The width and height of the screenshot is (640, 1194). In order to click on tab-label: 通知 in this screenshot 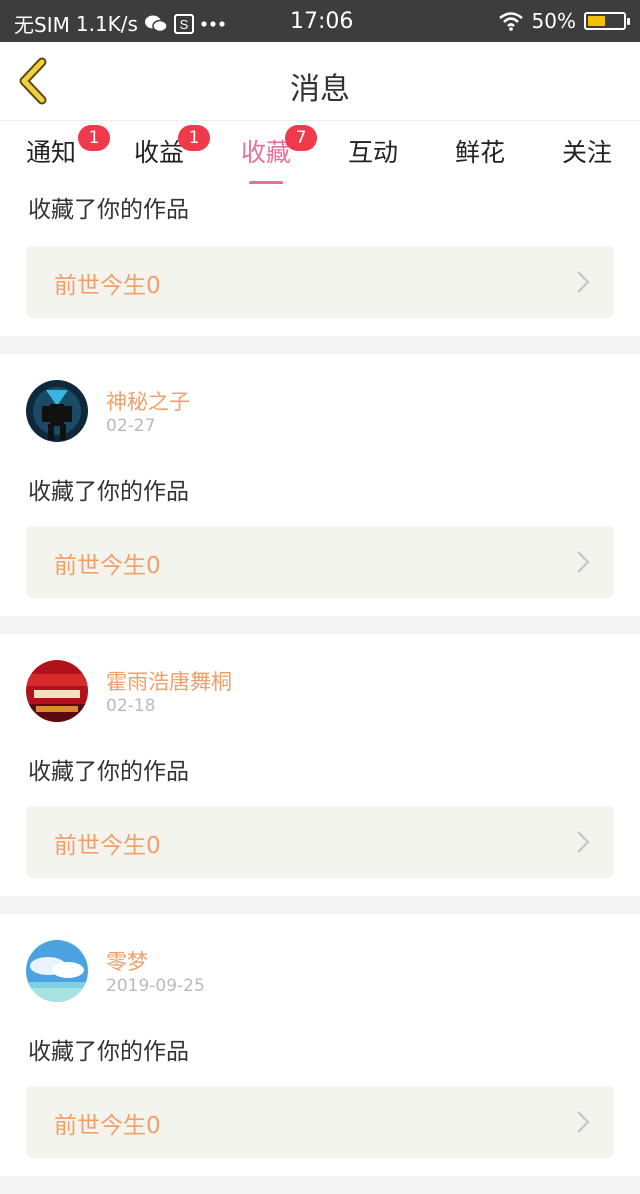, I will do `click(51, 152)`.